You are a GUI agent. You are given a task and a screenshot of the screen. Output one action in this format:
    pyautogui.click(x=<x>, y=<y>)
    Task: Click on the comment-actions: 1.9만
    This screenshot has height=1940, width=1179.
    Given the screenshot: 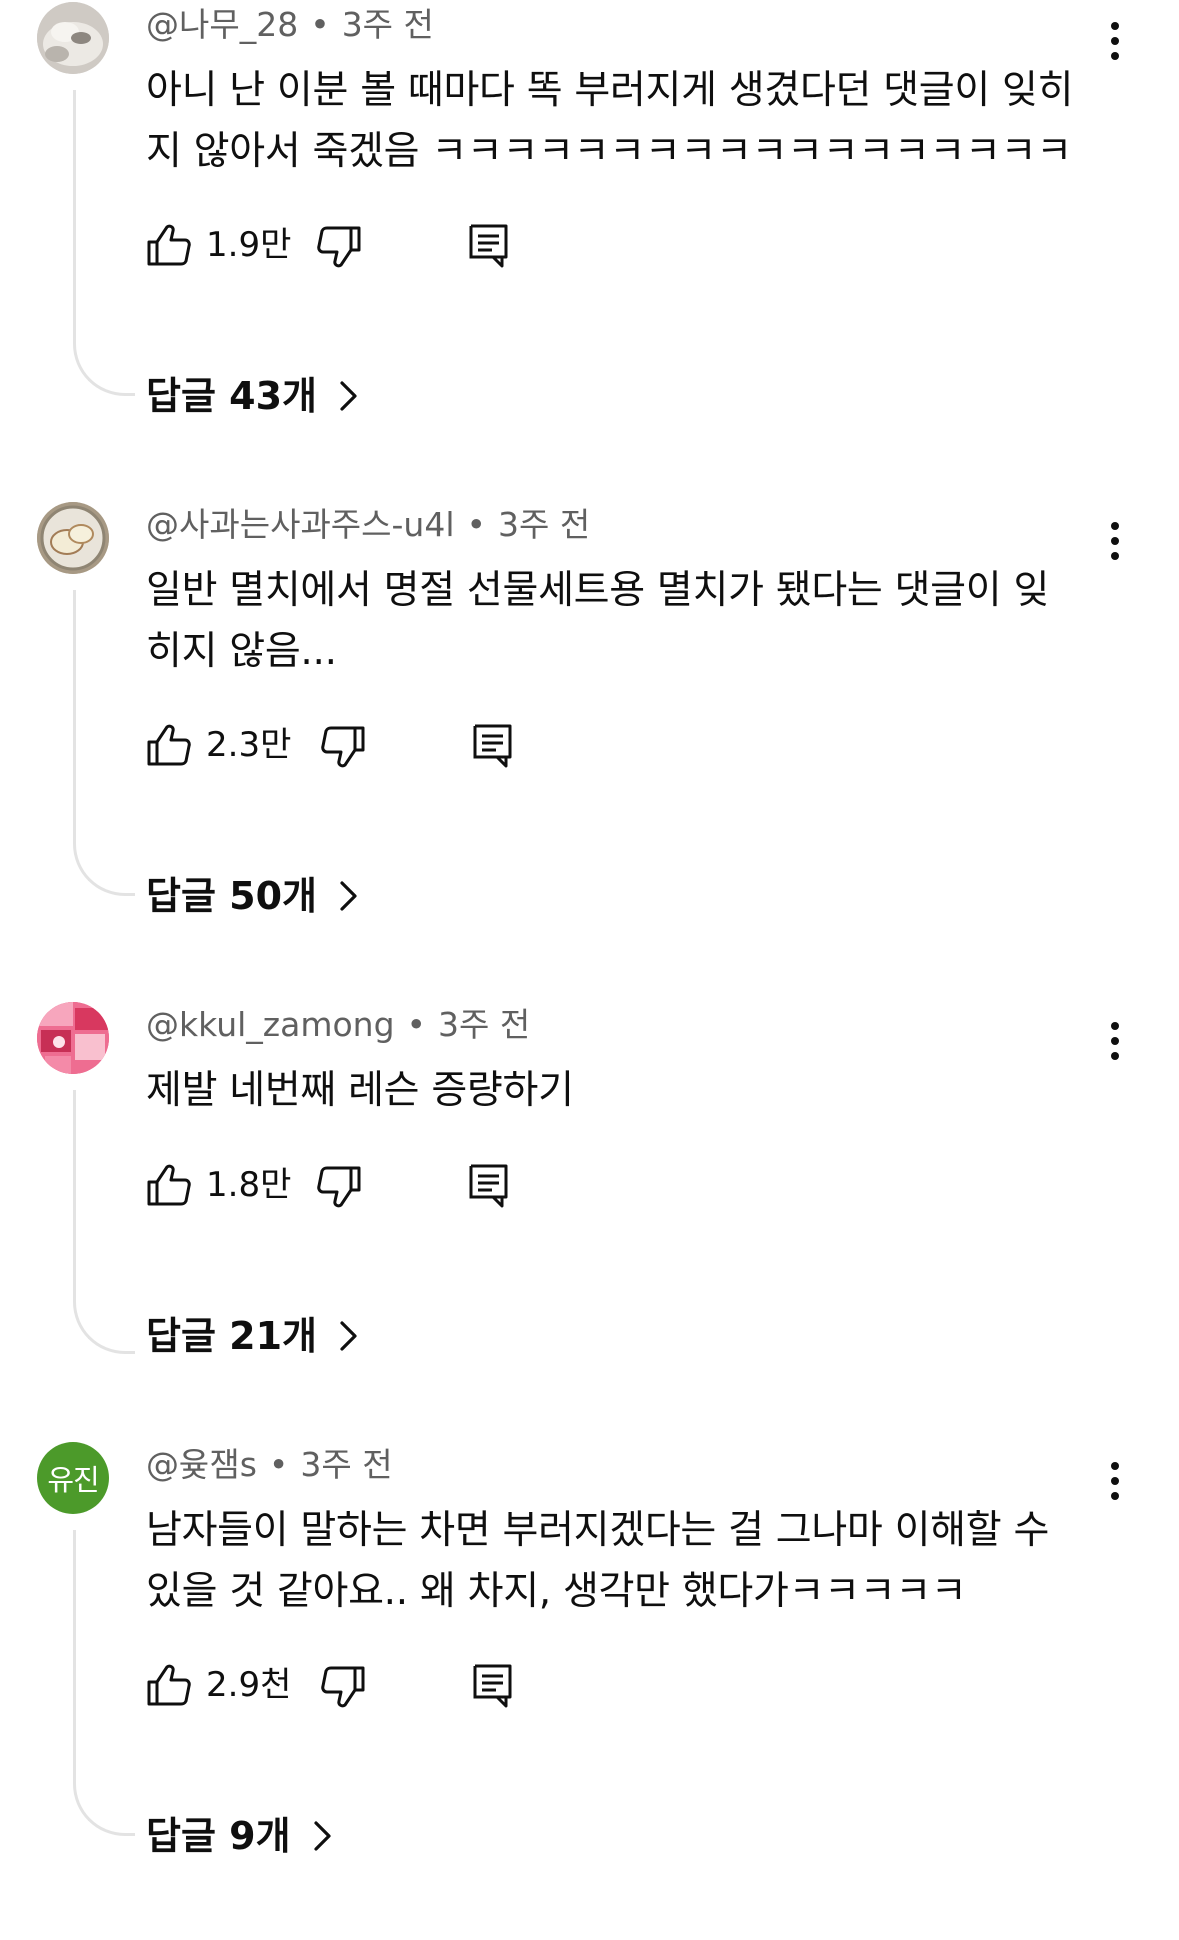 What is the action you would take?
    pyautogui.click(x=396, y=247)
    